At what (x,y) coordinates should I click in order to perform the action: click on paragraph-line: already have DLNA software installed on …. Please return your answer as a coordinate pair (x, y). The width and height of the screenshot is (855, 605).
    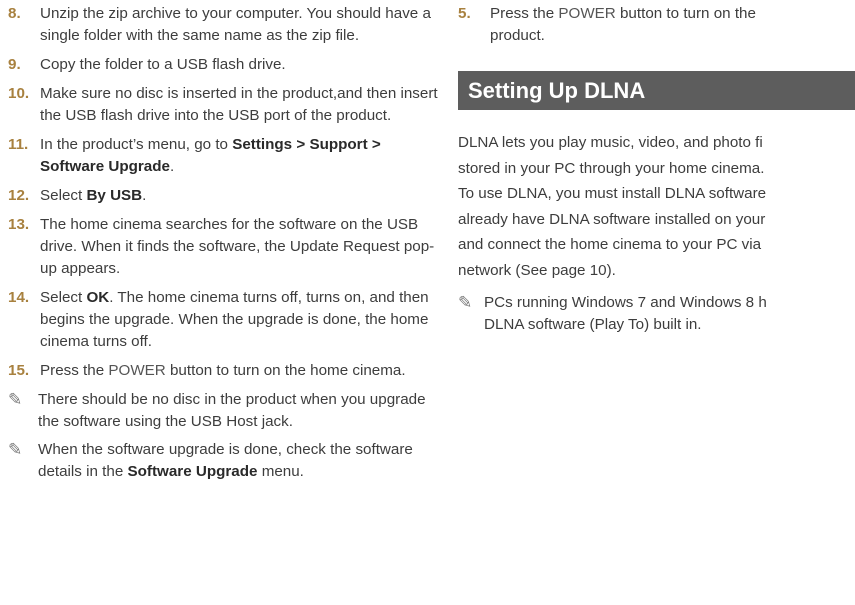
    Looking at the image, I should click on (612, 219).